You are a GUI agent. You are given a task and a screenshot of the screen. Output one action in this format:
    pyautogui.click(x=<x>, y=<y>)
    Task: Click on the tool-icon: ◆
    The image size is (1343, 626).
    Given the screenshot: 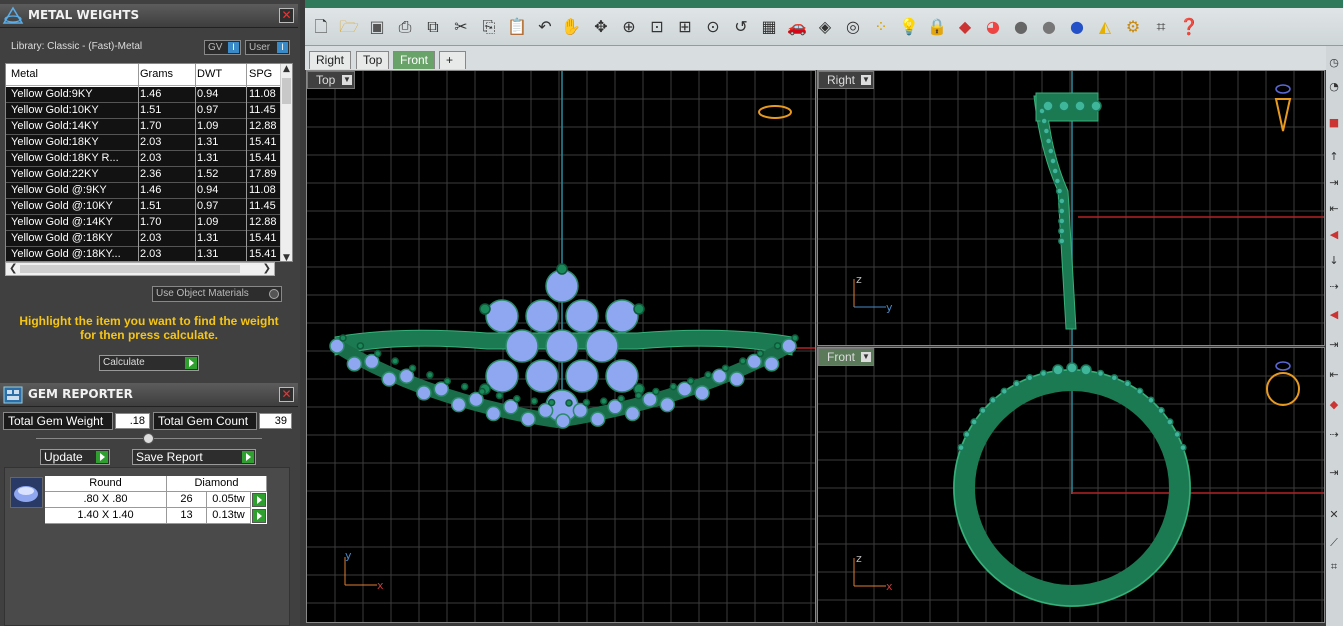 What is the action you would take?
    pyautogui.click(x=1334, y=405)
    